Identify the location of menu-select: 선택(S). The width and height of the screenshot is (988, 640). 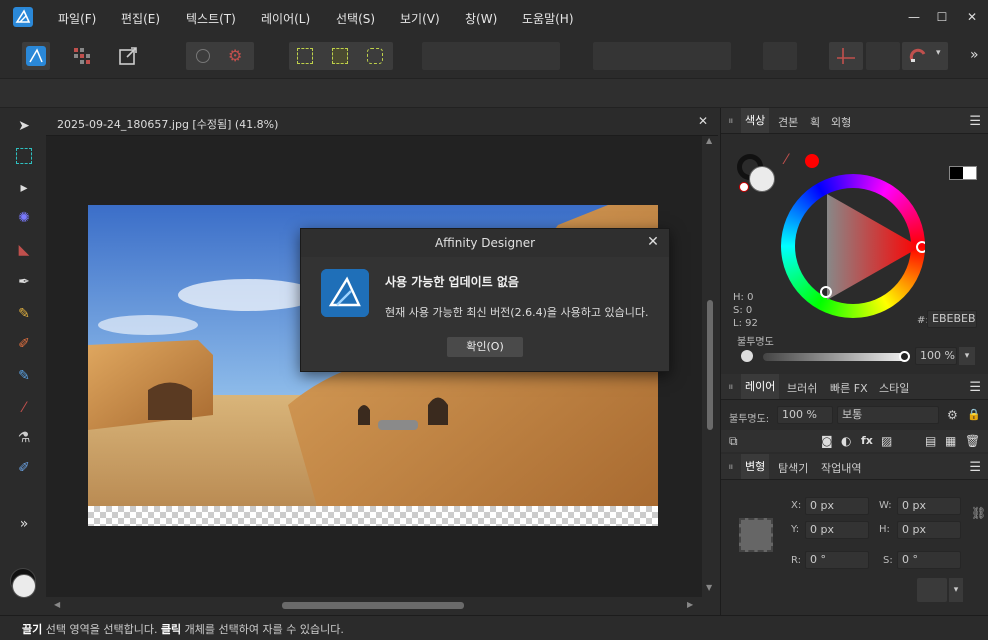
(355, 18).